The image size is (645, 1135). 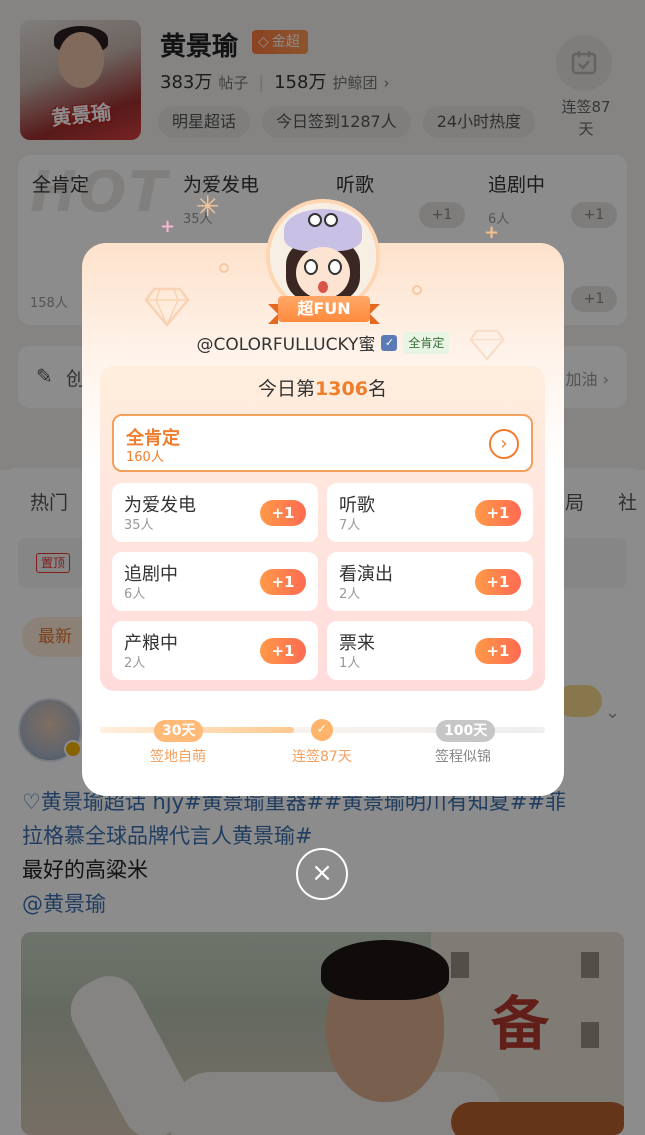 What do you see at coordinates (322, 443) in the screenshot?
I see `option-affirm-selected: 全肯定 160人 ›` at bounding box center [322, 443].